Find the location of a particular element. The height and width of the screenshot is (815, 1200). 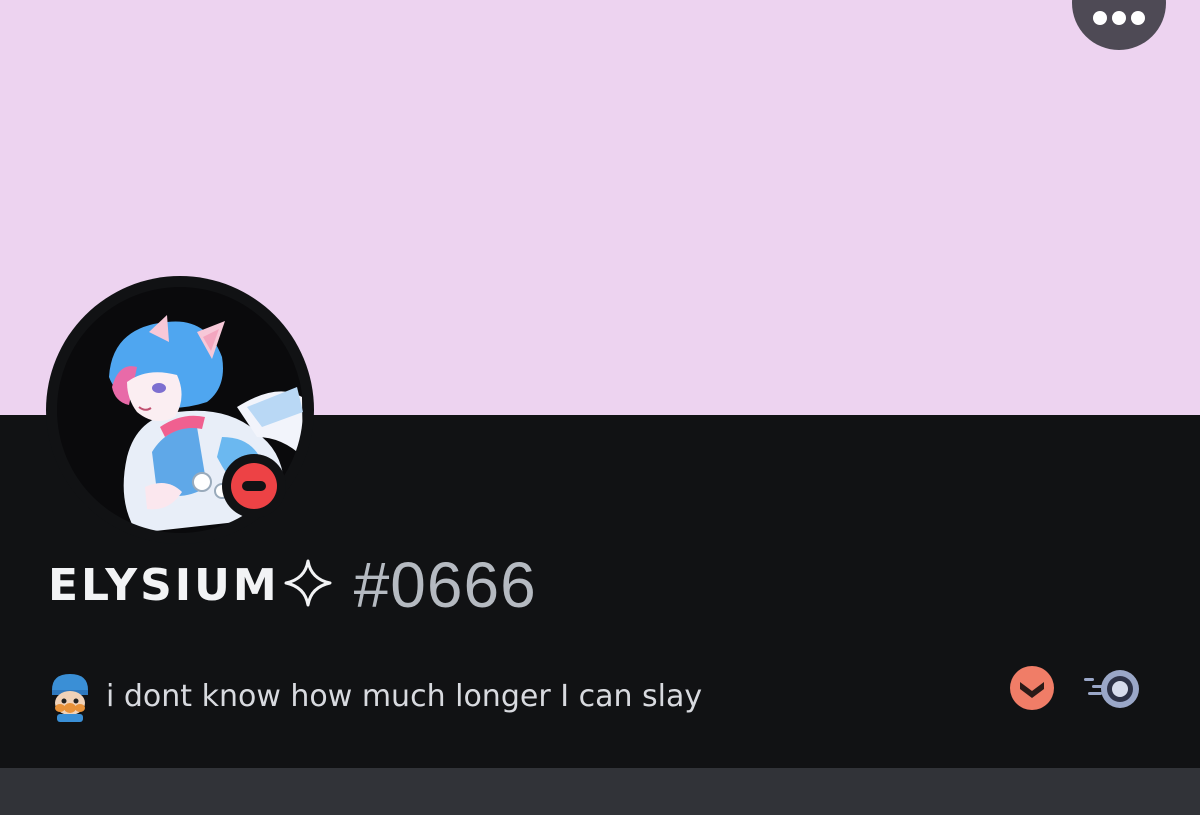

more-options-button is located at coordinates (1119, 25).